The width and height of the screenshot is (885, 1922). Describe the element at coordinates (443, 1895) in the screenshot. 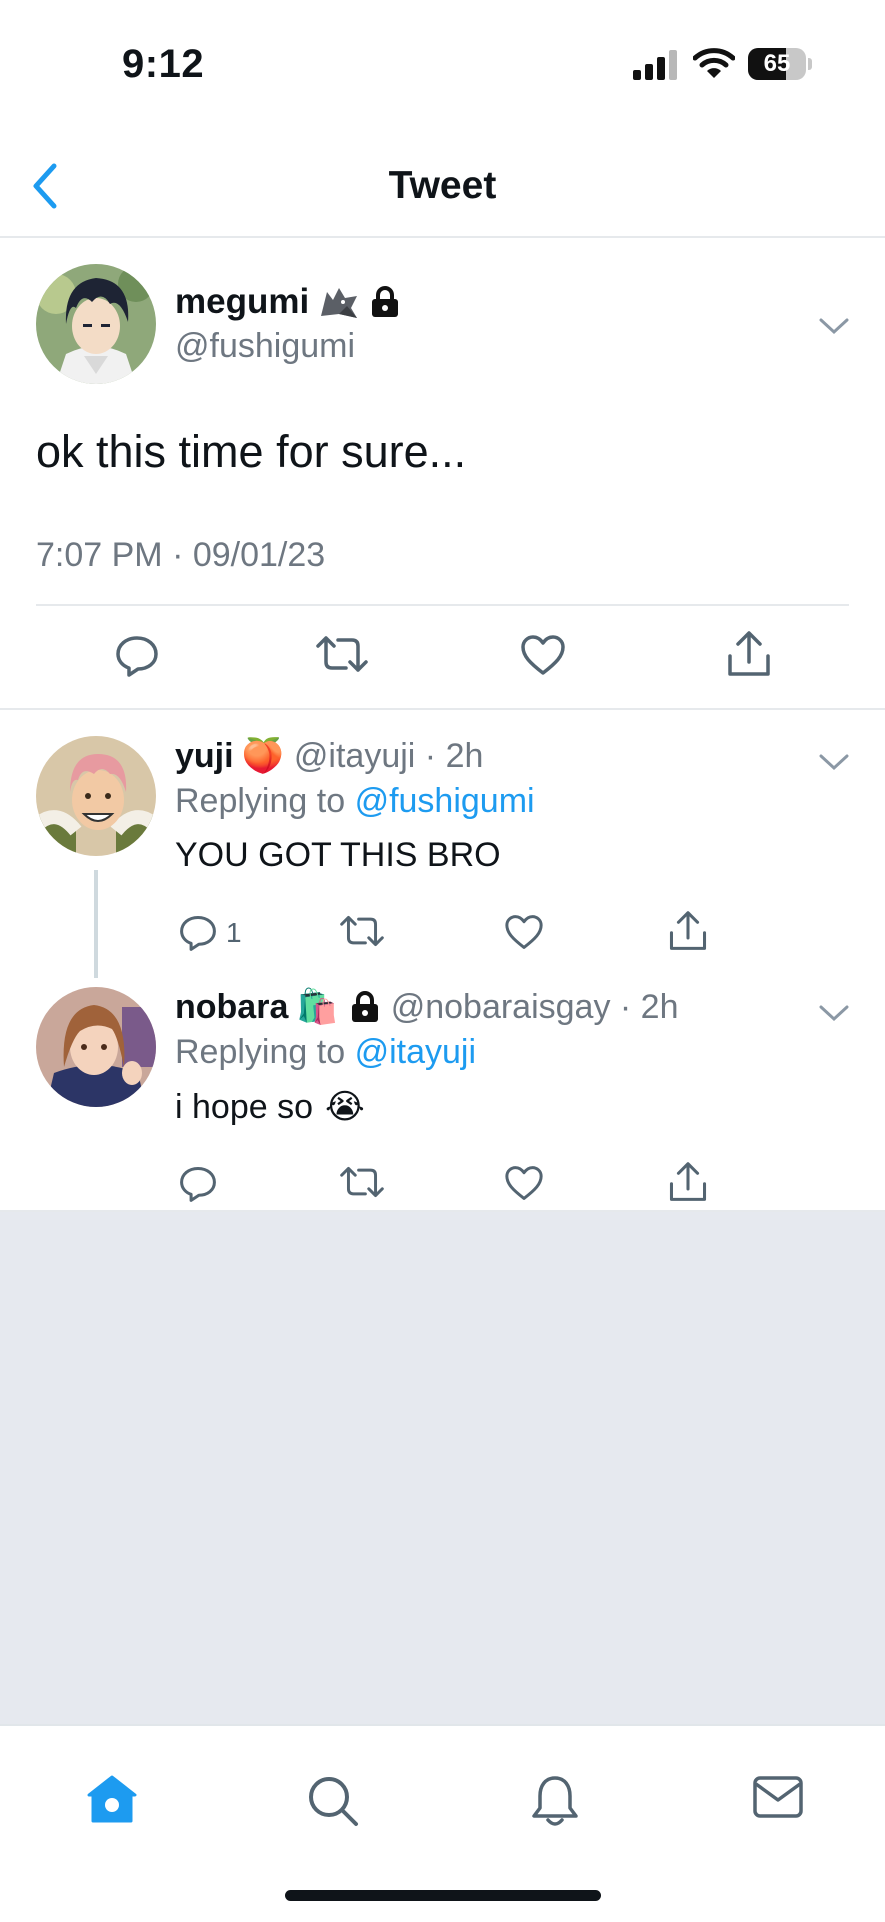

I see `home-indicator` at that location.